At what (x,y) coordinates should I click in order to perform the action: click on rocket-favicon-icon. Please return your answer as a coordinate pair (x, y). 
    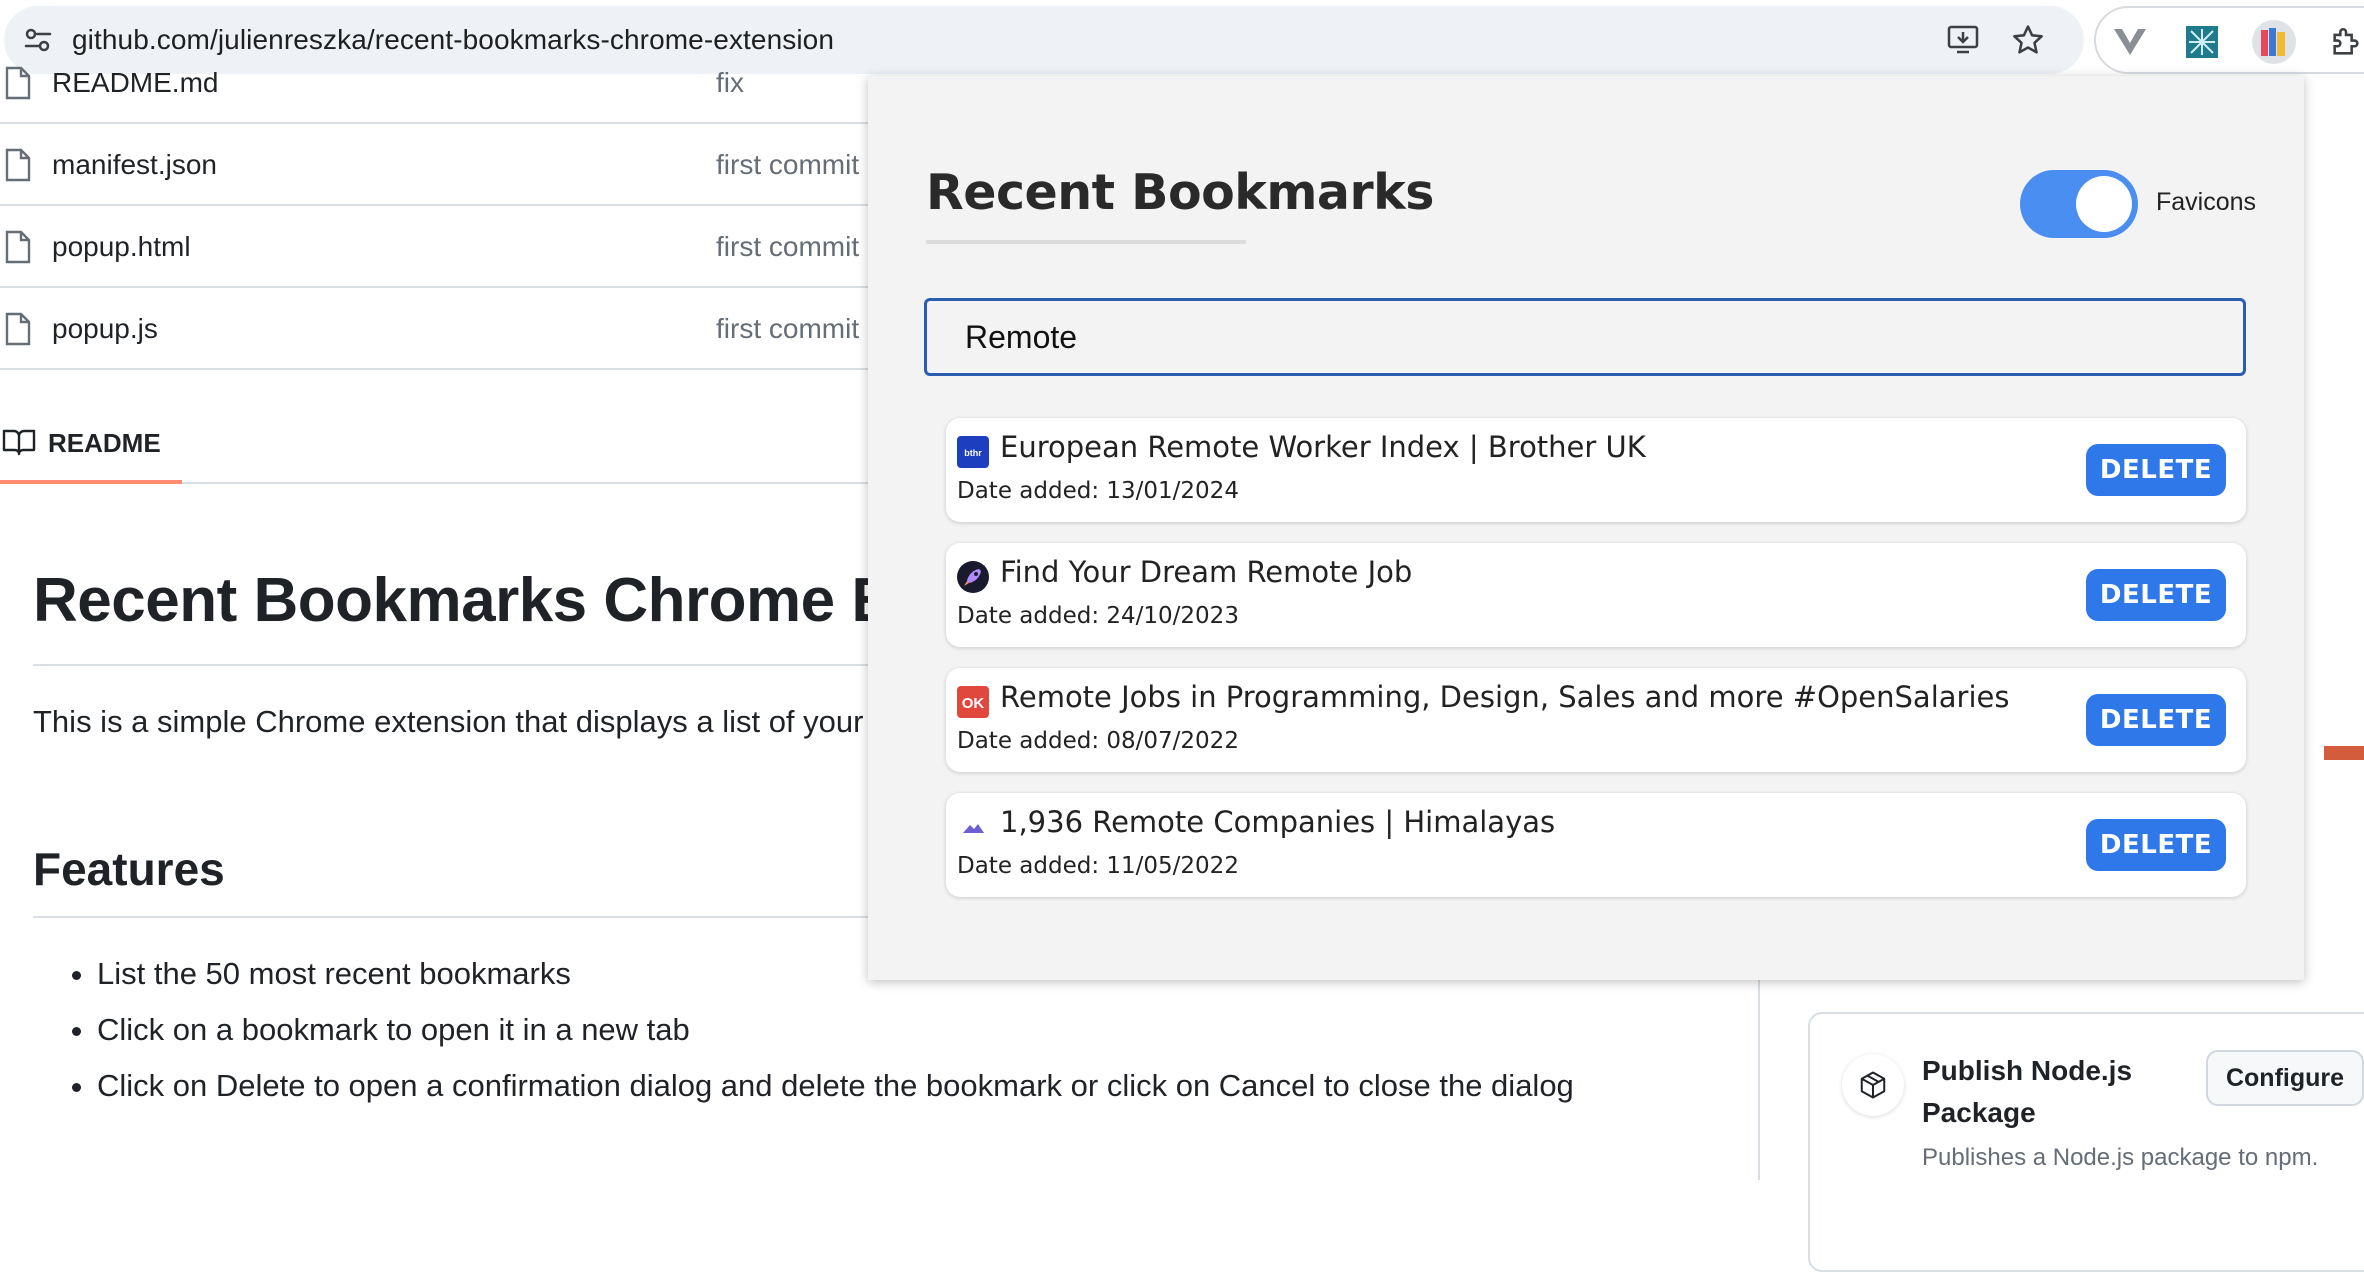
    Looking at the image, I should click on (973, 577).